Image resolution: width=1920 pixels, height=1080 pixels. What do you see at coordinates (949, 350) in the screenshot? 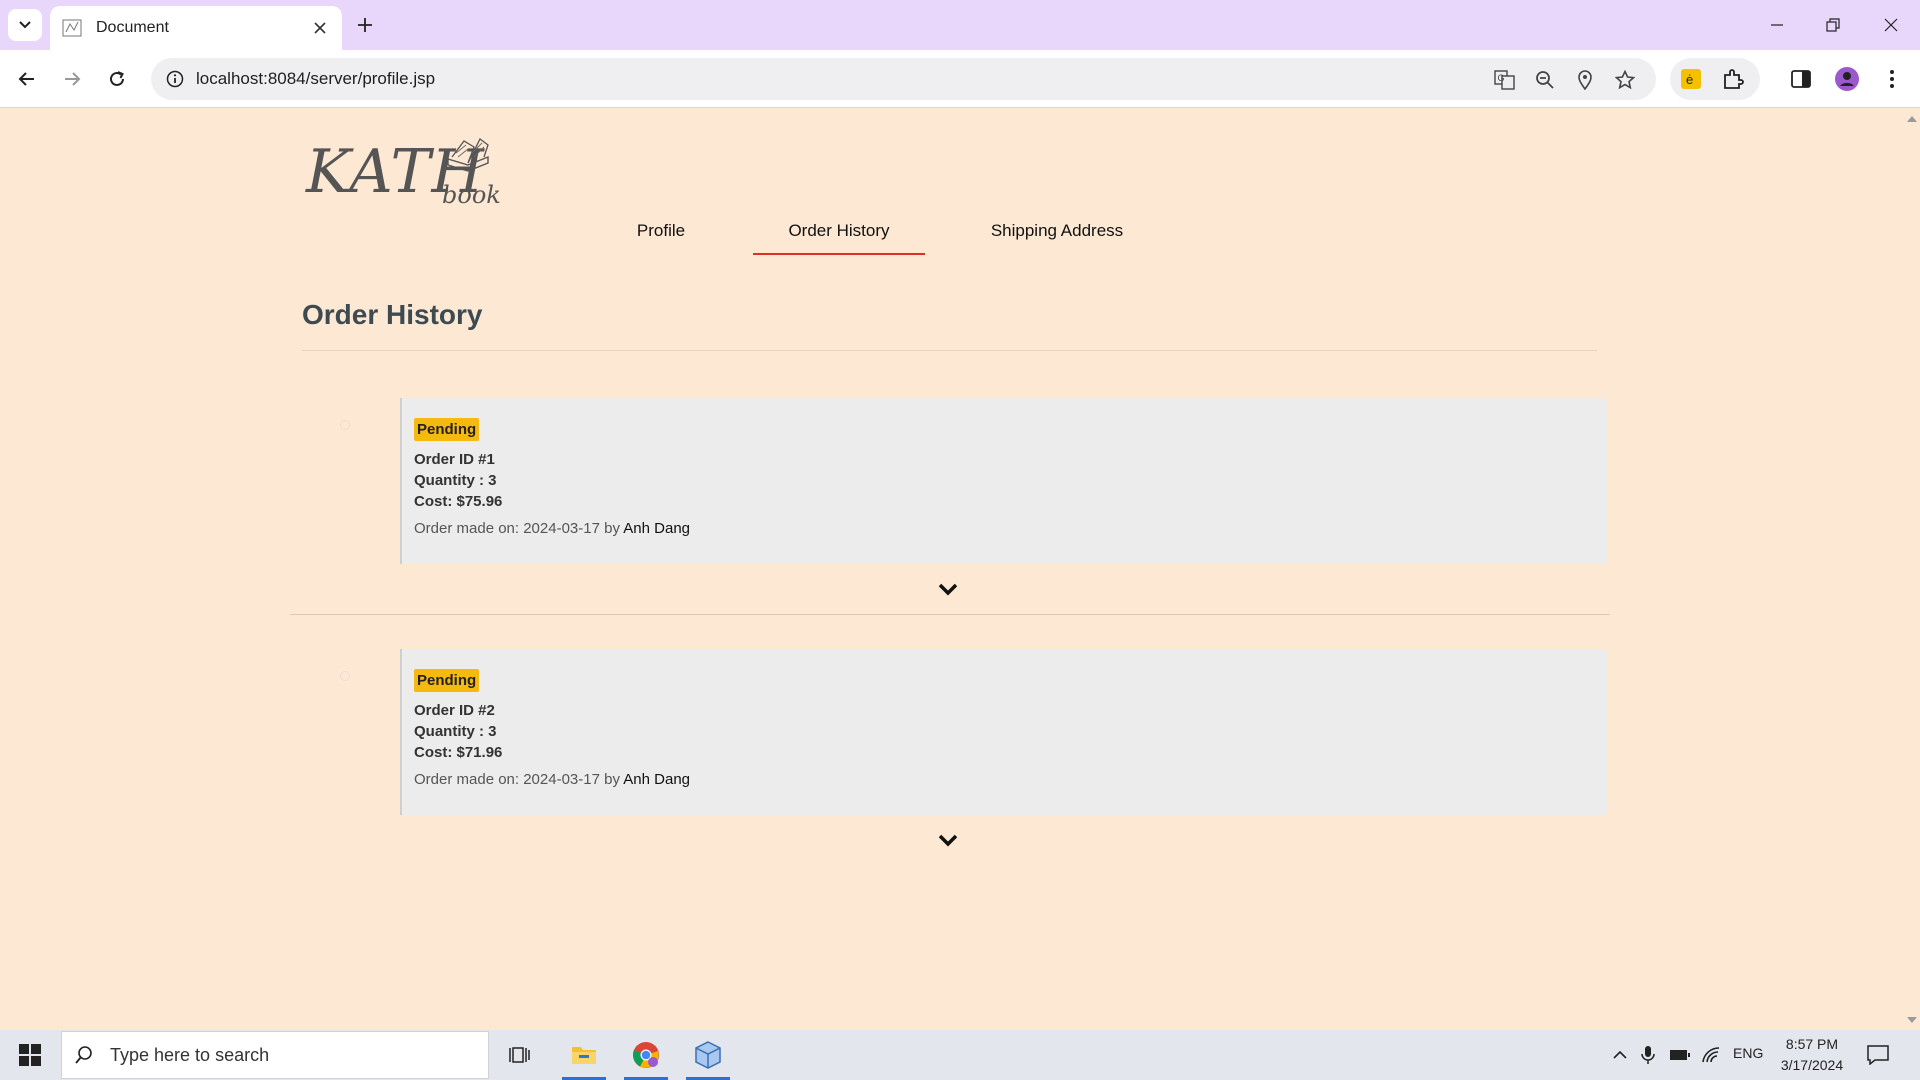
I see `title-divider` at bounding box center [949, 350].